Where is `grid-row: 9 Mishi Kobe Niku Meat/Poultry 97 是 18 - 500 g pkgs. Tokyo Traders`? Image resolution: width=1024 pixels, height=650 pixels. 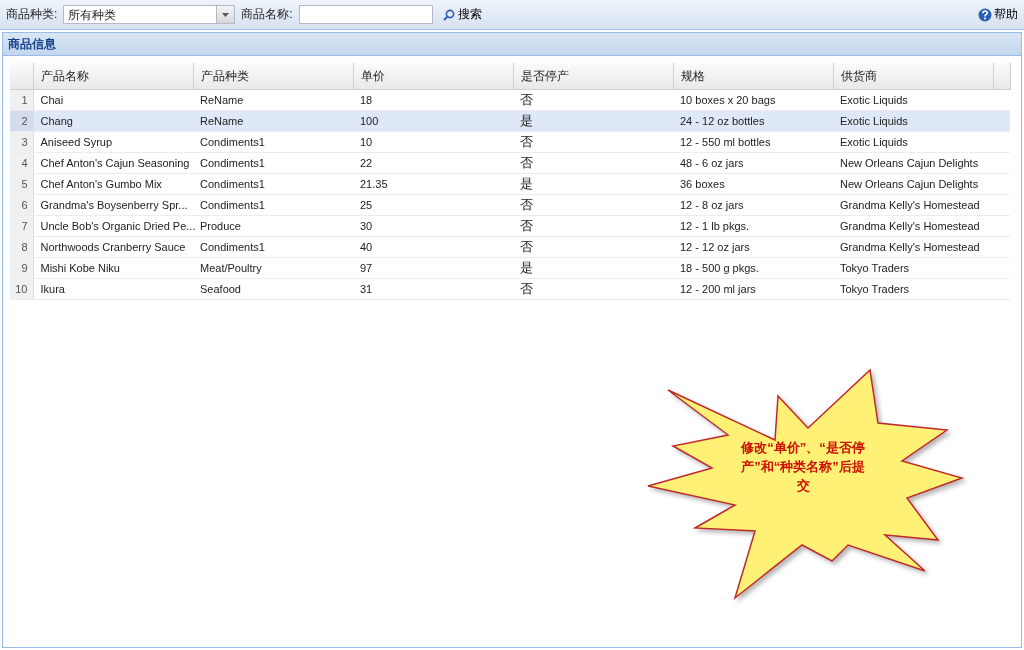
grid-row: 9 Mishi Kobe Niku Meat/Poultry 97 是 18 - 500 g pkgs. Tokyo Traders is located at coordinates (510, 268).